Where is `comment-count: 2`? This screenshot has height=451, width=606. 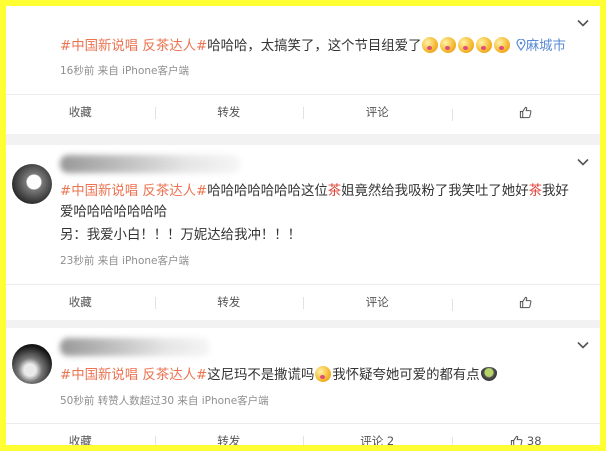
comment-count: 2 is located at coordinates (390, 439).